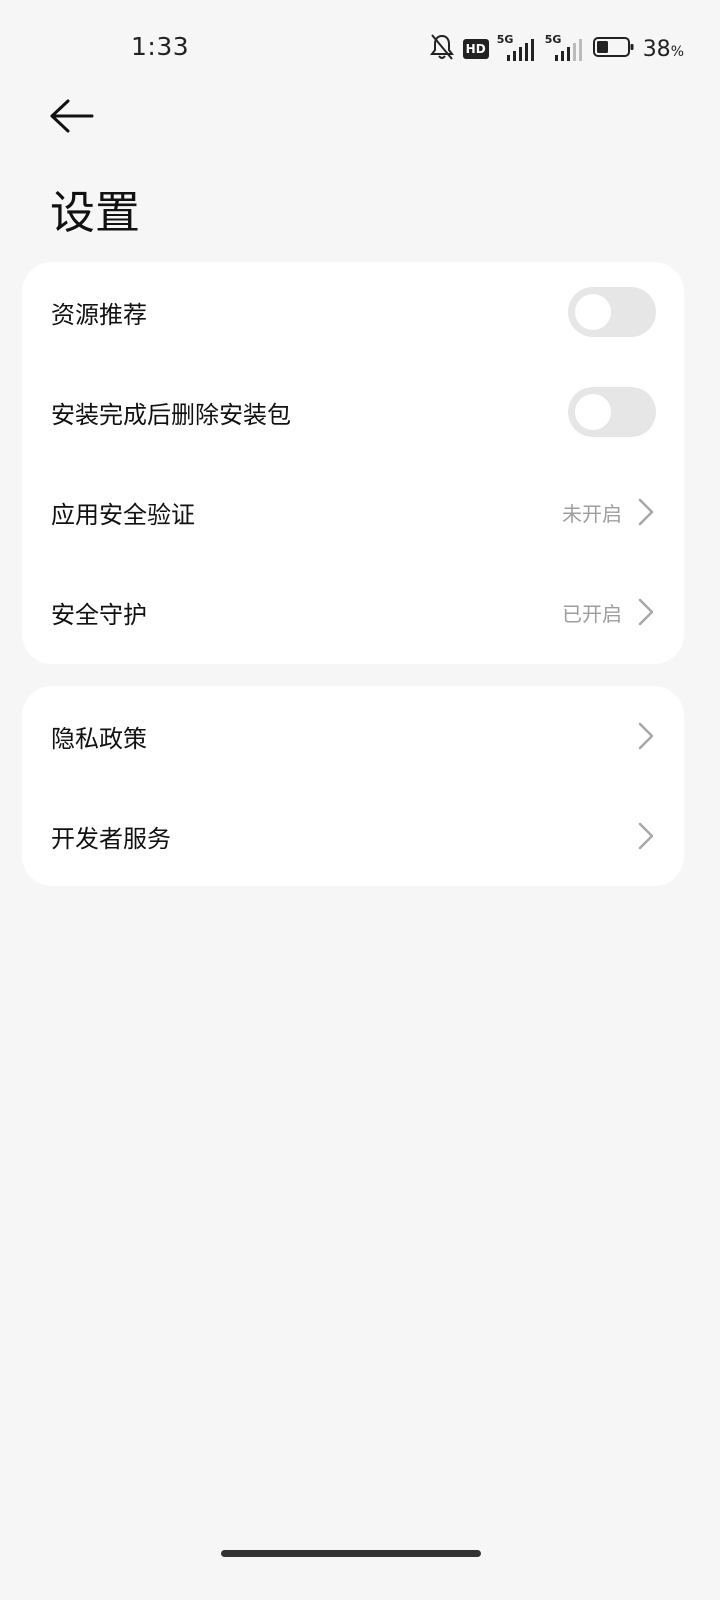 The image size is (720, 1600). What do you see at coordinates (565, 48) in the screenshot?
I see `signal-icon-sim2: 5G` at bounding box center [565, 48].